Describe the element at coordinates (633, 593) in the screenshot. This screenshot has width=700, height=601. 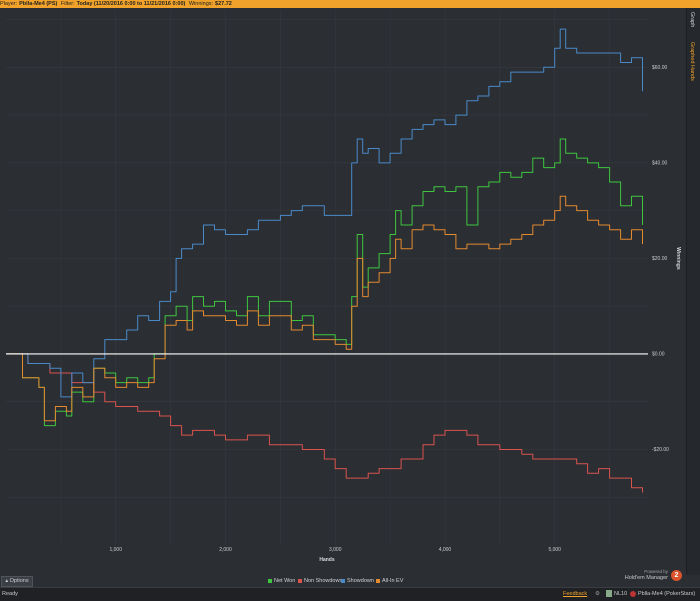
I see `pokerstars-icon` at that location.